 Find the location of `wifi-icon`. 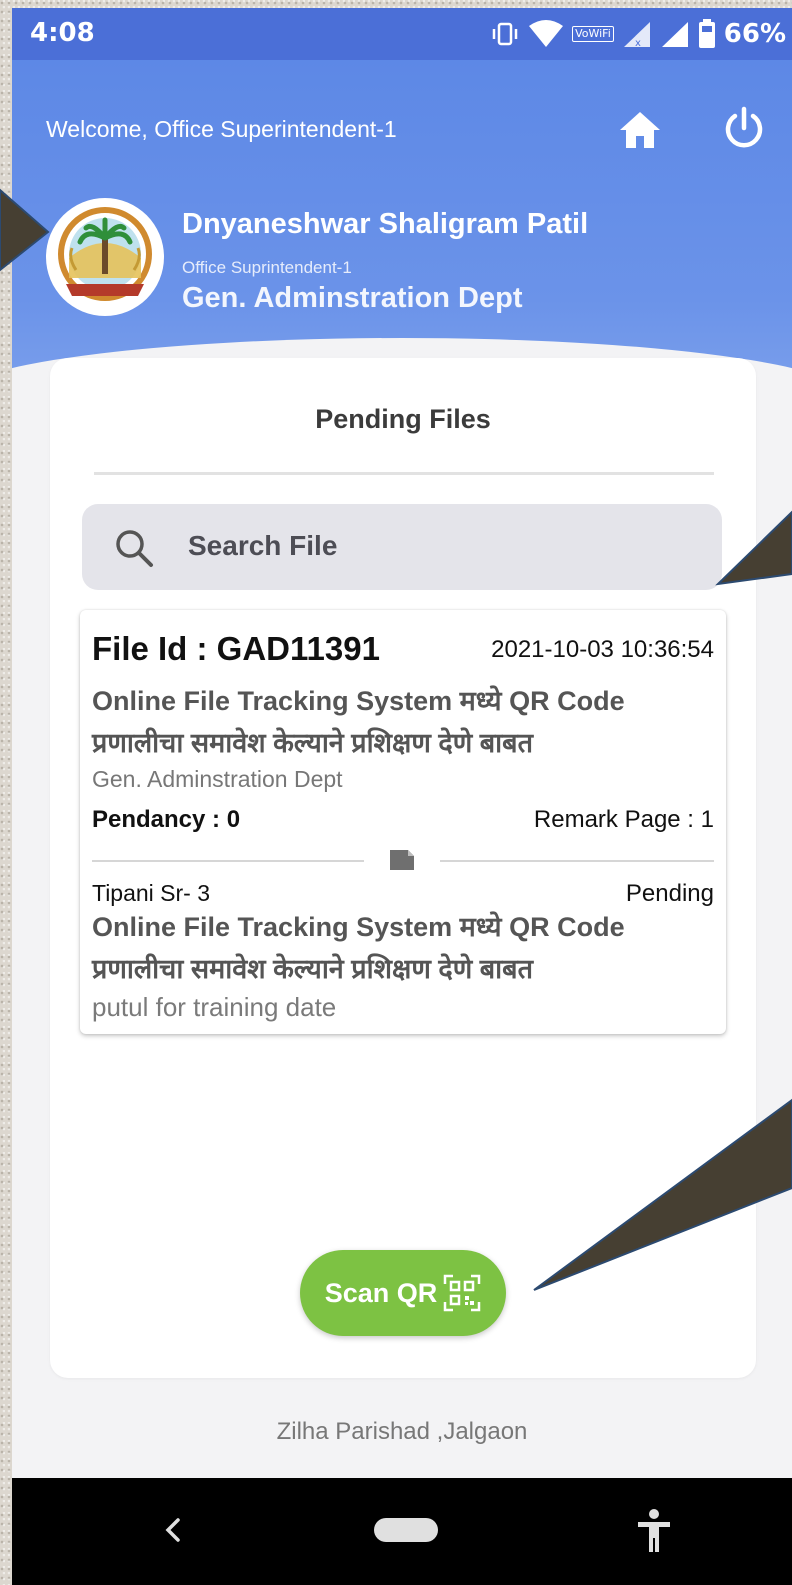

wifi-icon is located at coordinates (546, 33).